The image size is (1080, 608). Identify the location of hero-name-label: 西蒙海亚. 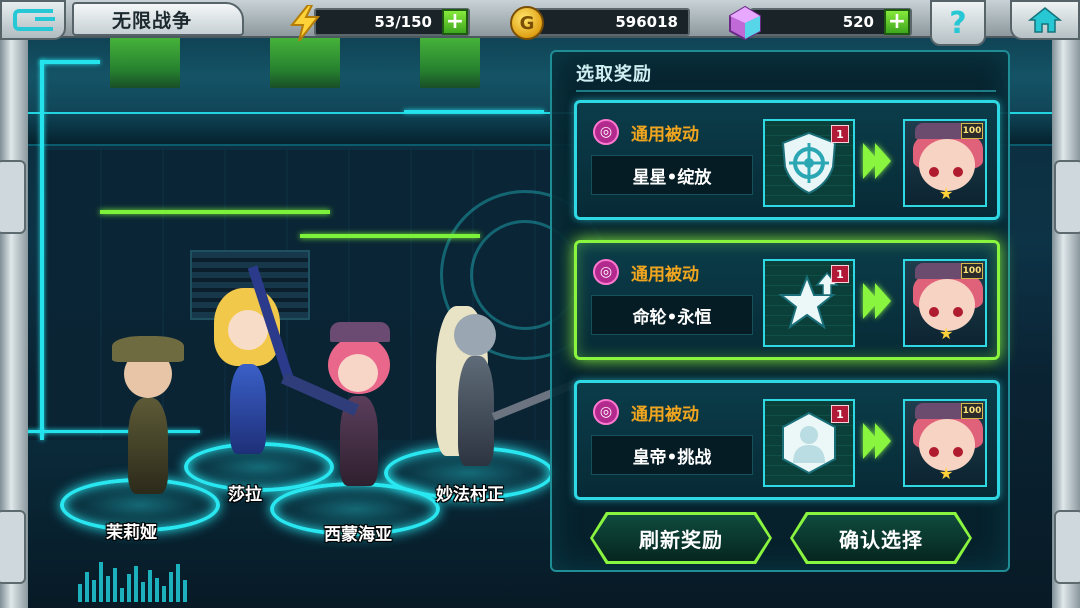
(358, 535).